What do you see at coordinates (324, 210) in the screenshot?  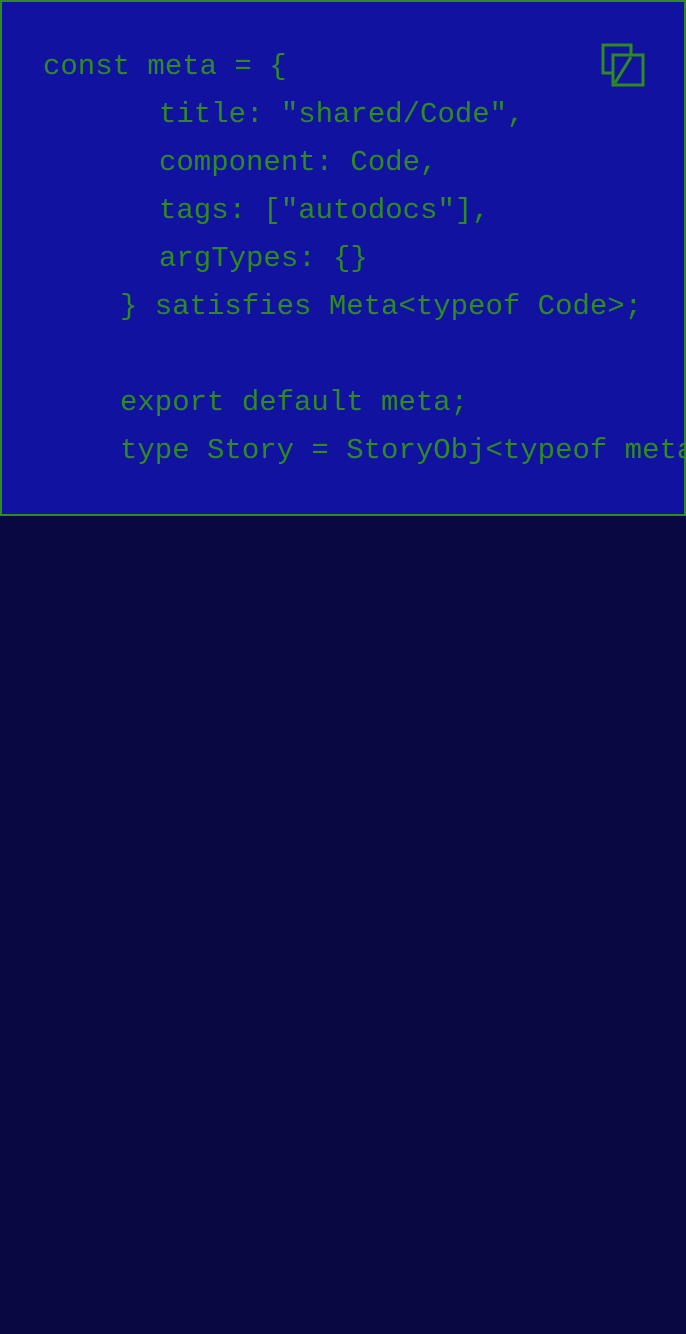 I see `code-line: tags: ["autodocs"],` at bounding box center [324, 210].